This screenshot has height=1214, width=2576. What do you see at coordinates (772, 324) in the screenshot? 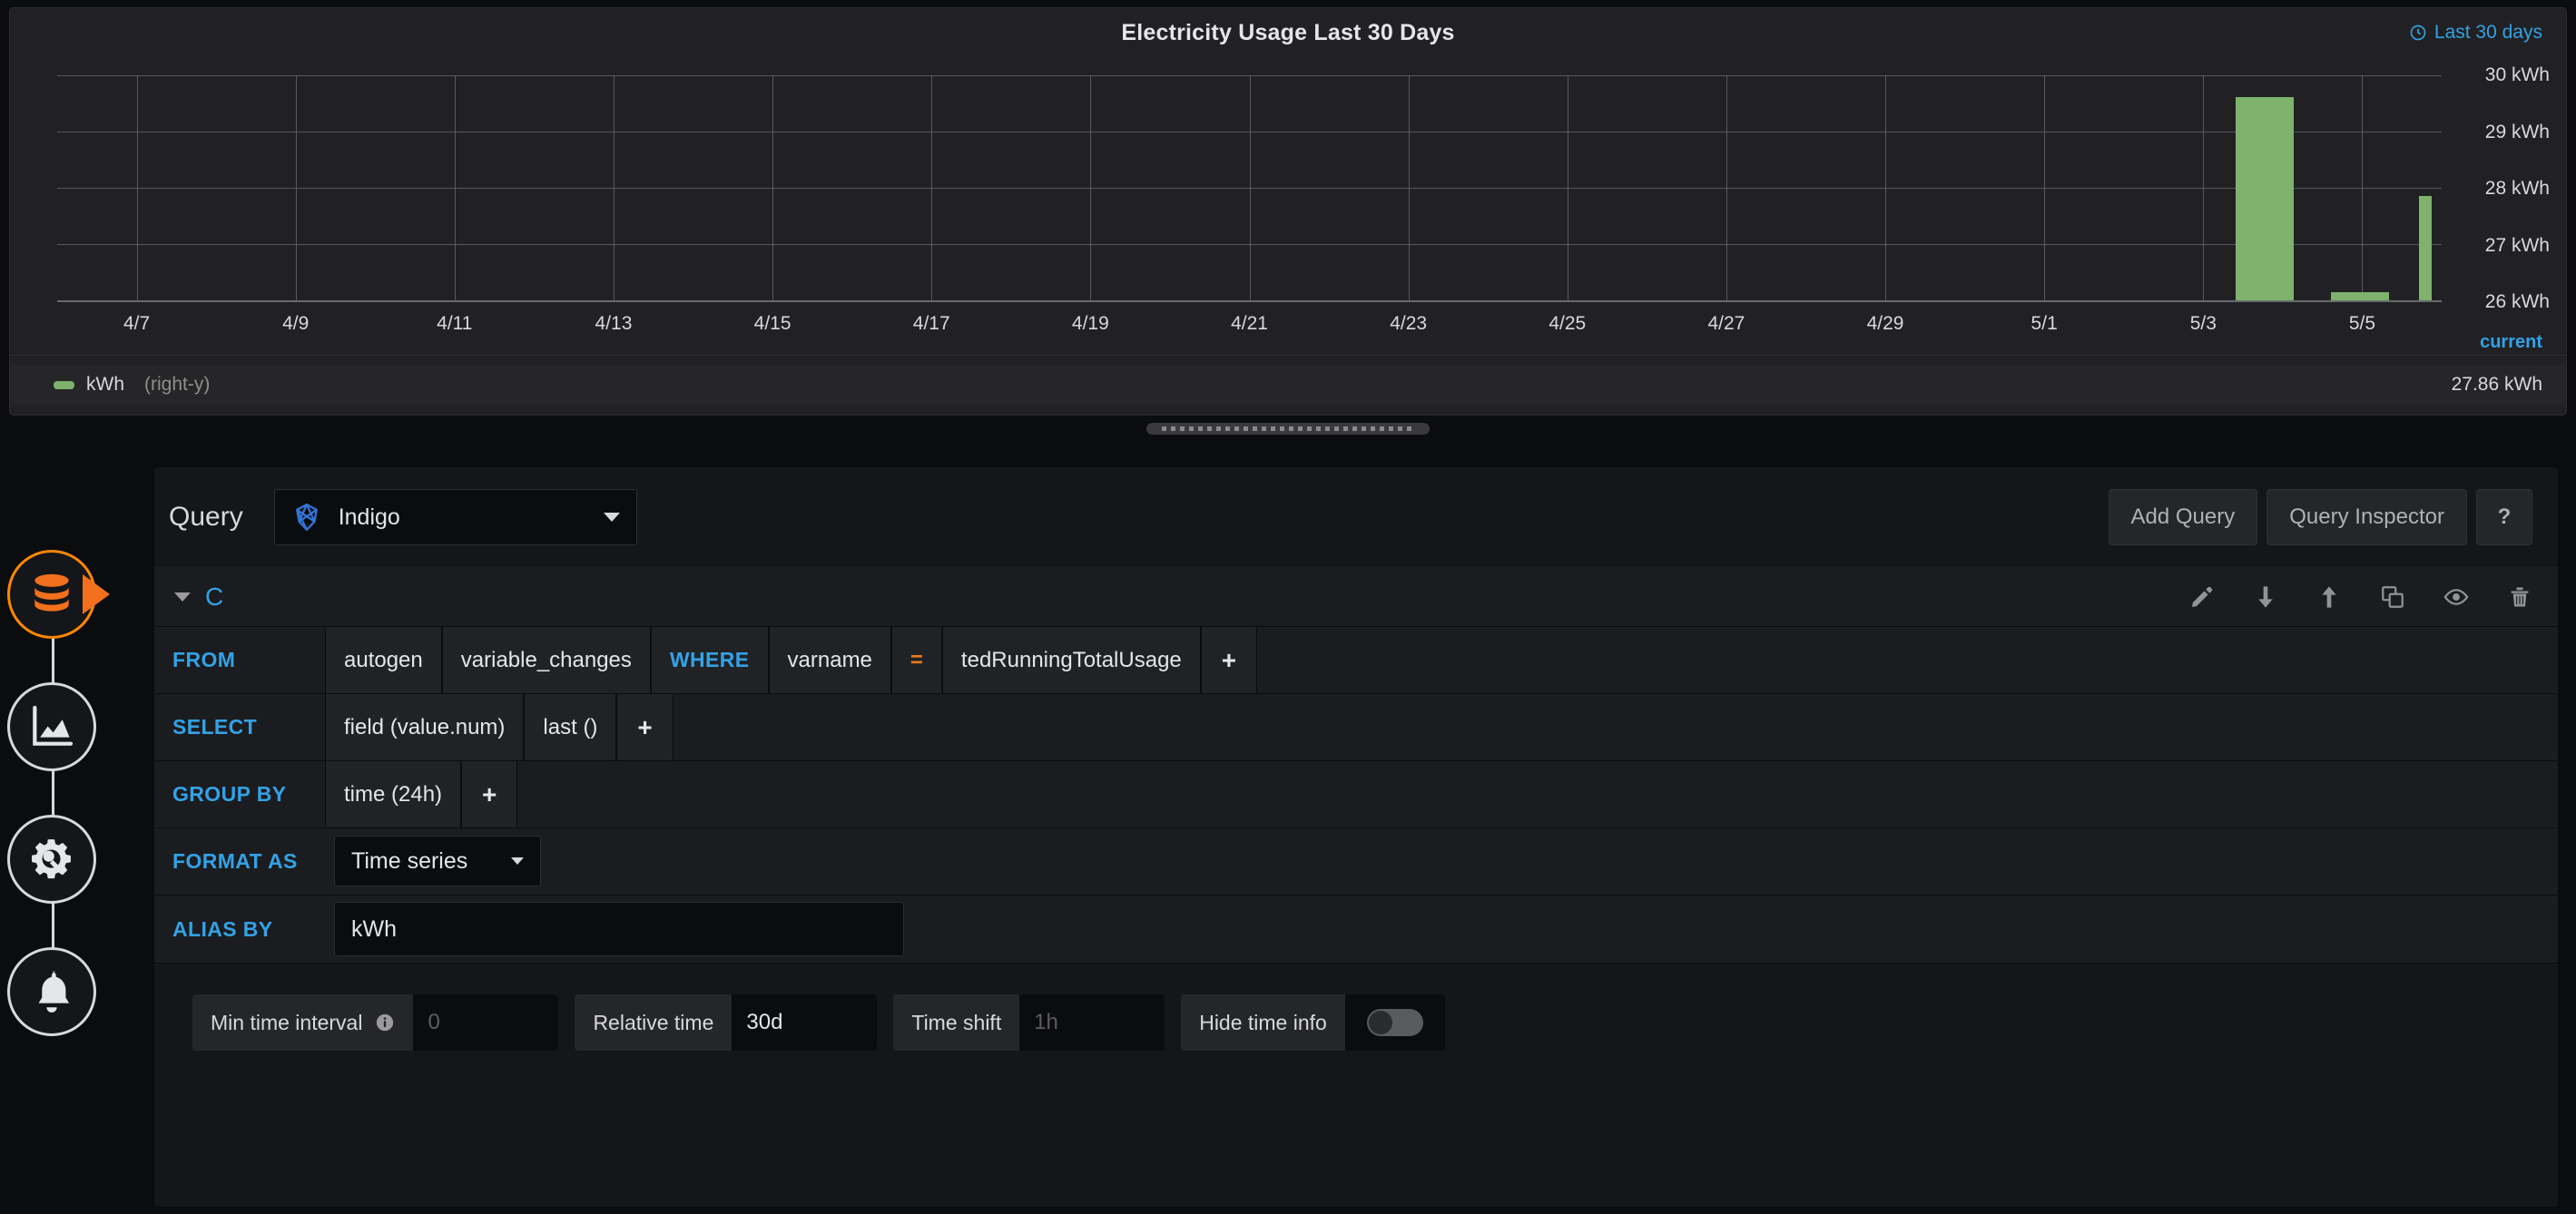
I see `x-axis-tick-label: 4/15` at bounding box center [772, 324].